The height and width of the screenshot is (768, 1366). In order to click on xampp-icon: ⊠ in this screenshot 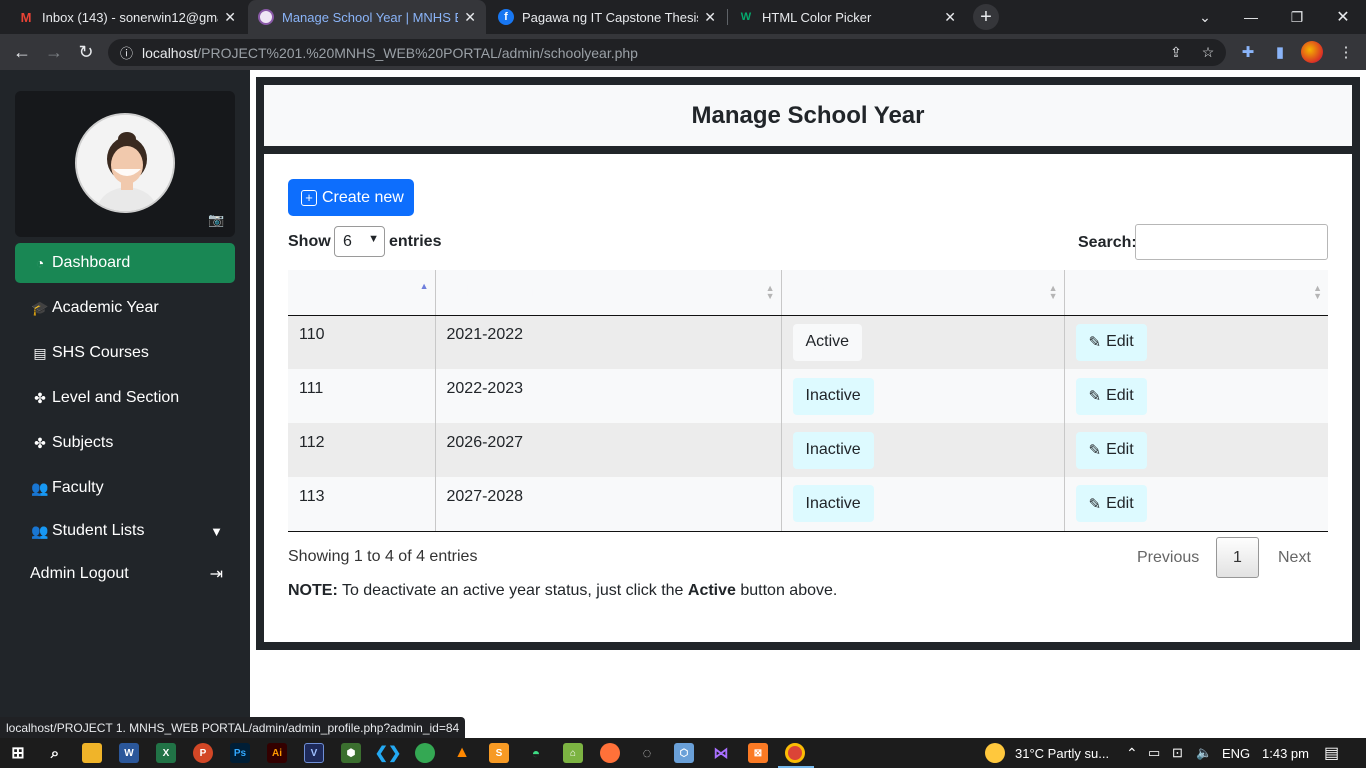, I will do `click(758, 753)`.